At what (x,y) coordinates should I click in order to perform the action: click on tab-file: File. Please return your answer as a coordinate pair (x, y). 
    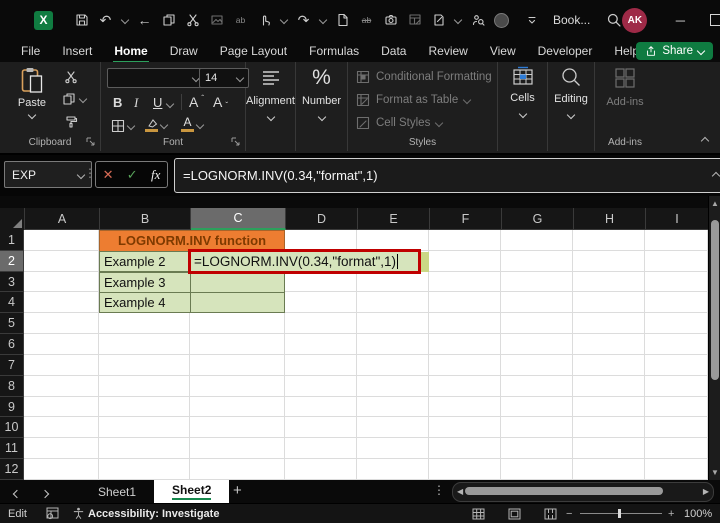
    Looking at the image, I should click on (30, 51).